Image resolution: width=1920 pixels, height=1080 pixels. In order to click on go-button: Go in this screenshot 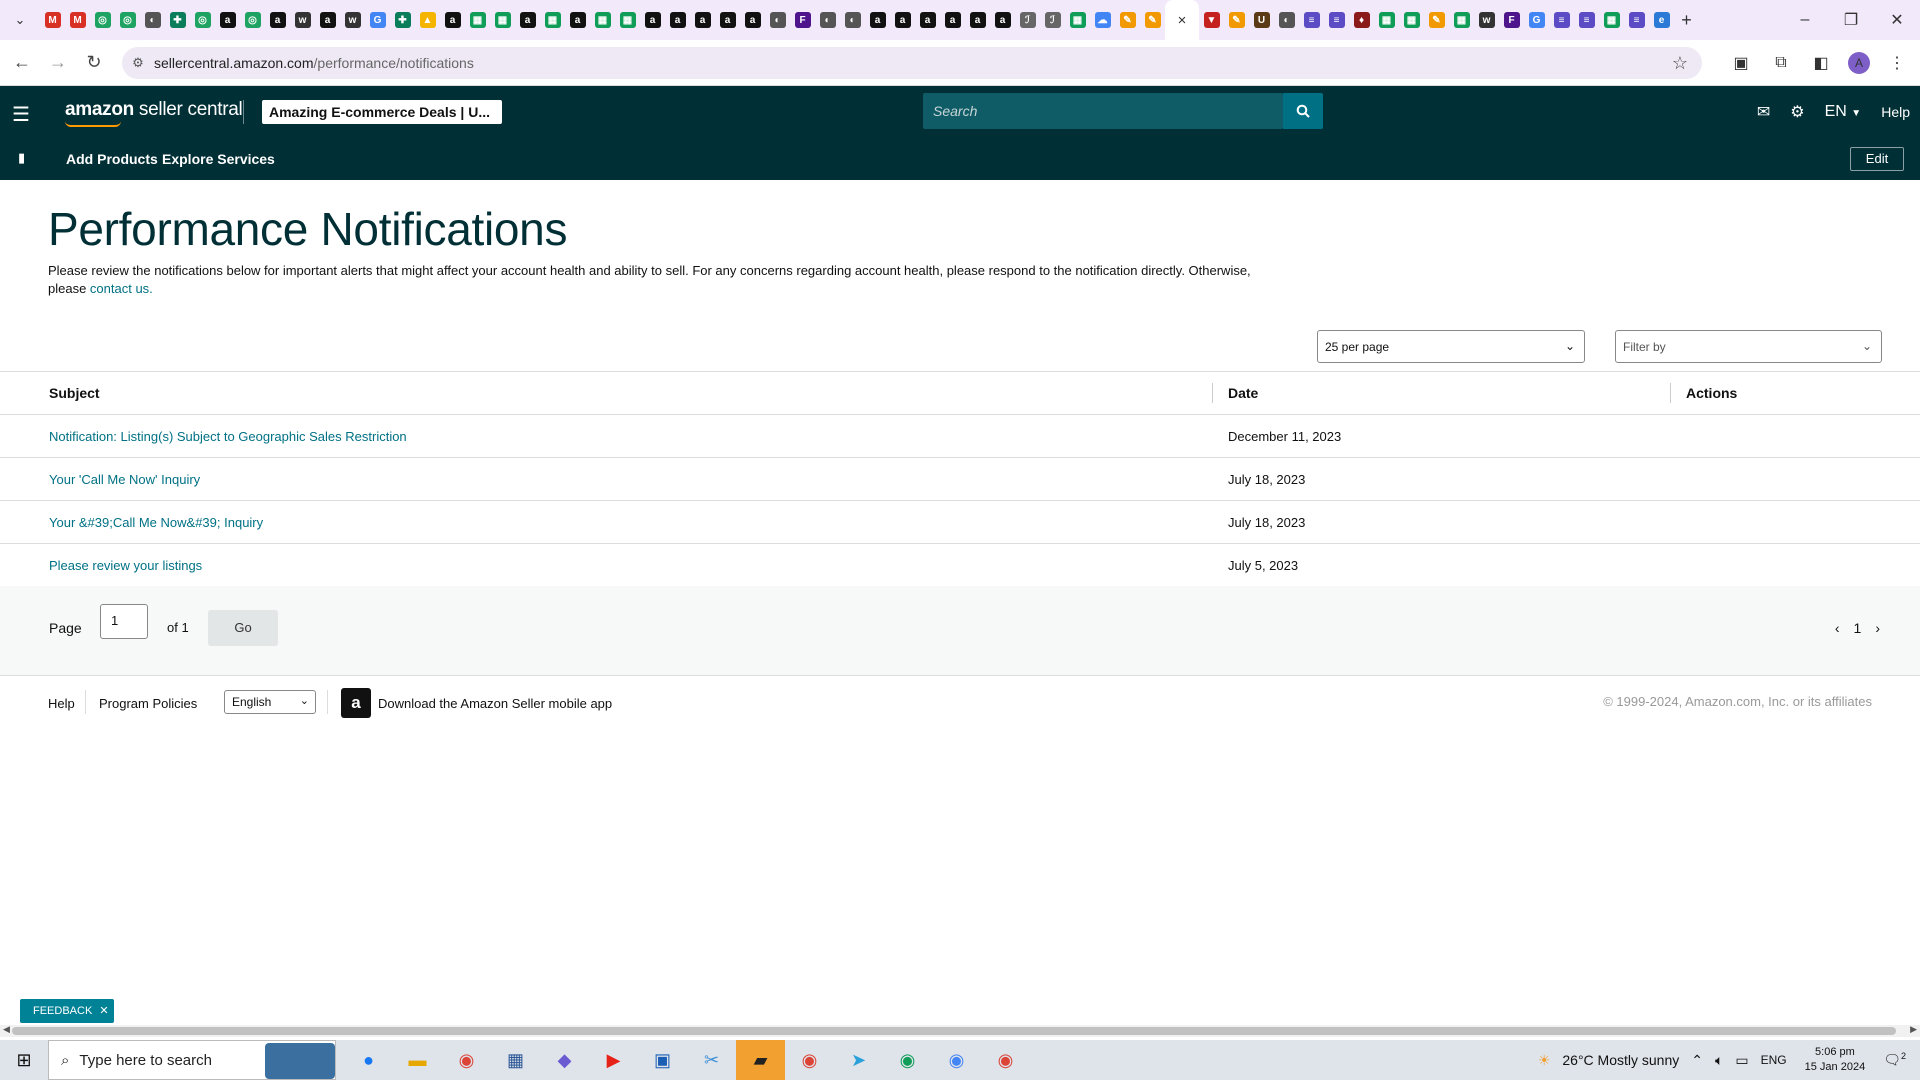, I will do `click(243, 628)`.